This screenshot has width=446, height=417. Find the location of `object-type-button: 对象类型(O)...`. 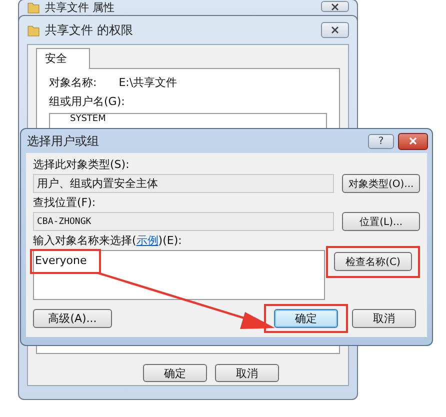

object-type-button: 对象类型(O)... is located at coordinates (381, 183).